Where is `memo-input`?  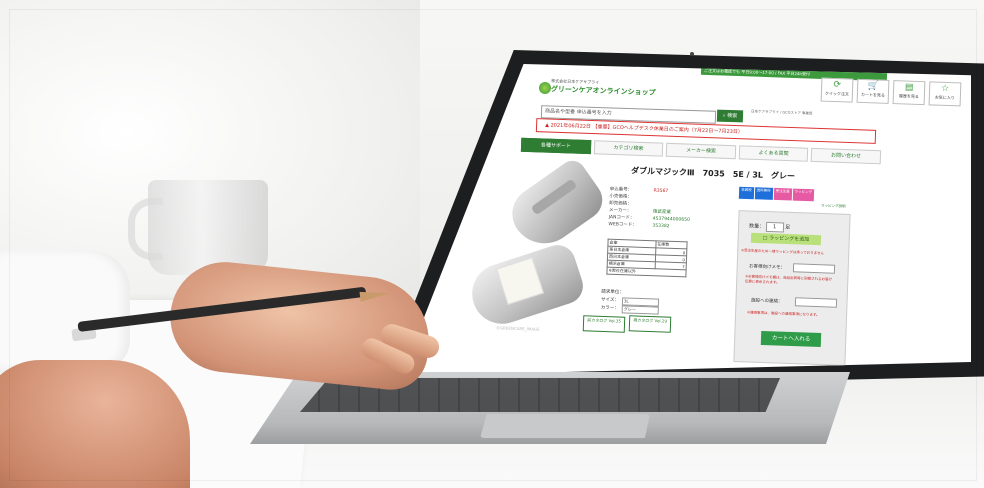
memo-input is located at coordinates (814, 268).